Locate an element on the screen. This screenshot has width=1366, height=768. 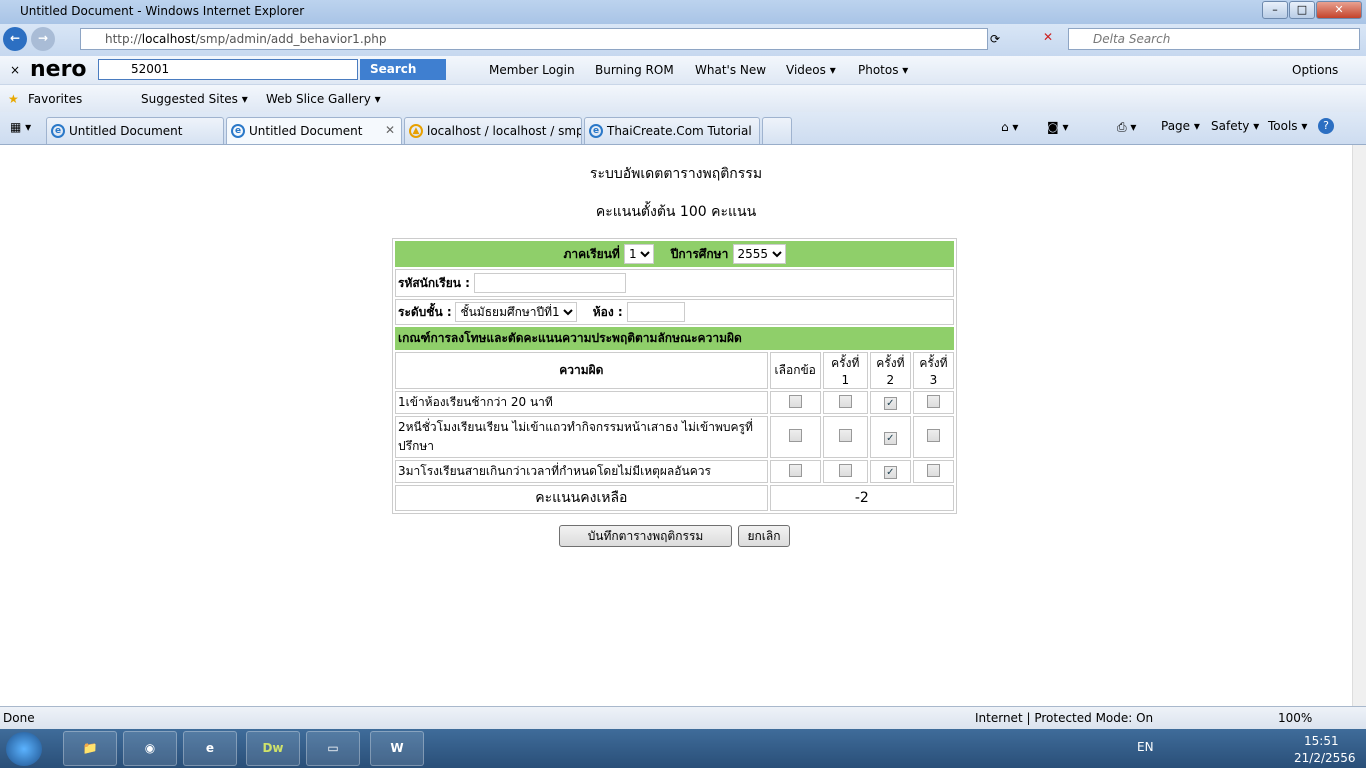
offense-text: 1เข้าห้องเรียนช้ากว่า 20 นาที is located at coordinates (581, 402).